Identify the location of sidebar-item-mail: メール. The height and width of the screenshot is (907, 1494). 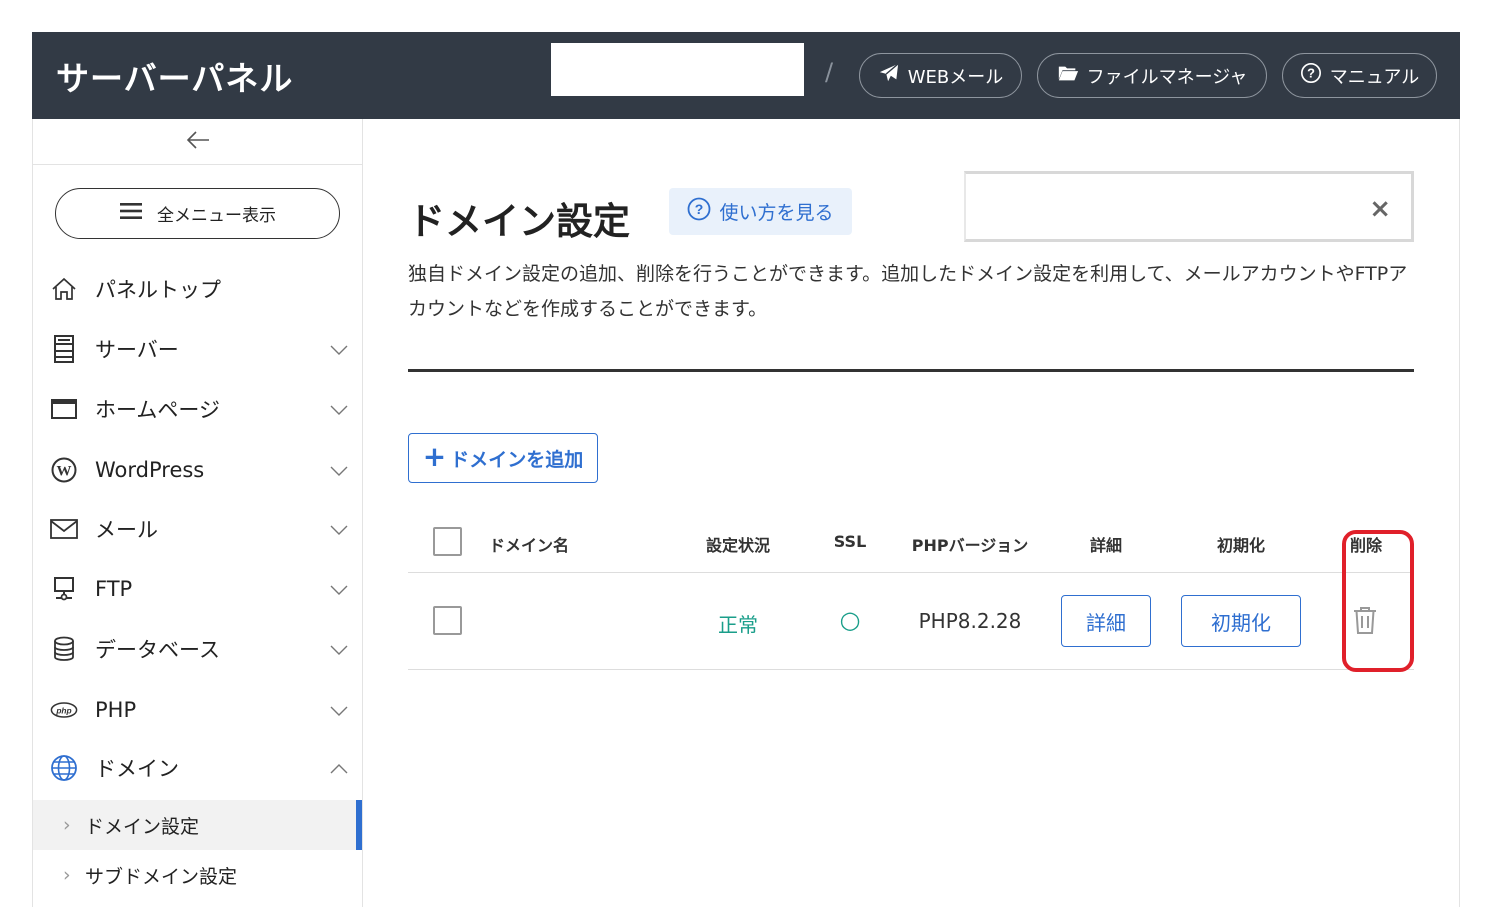
(197, 529).